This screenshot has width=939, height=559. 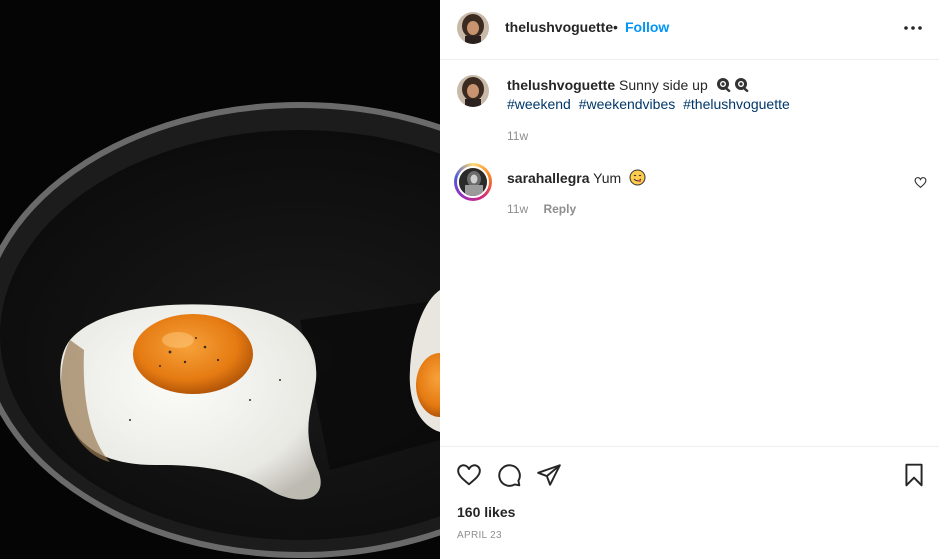 I want to click on like-count: 160 likes, so click(x=486, y=512).